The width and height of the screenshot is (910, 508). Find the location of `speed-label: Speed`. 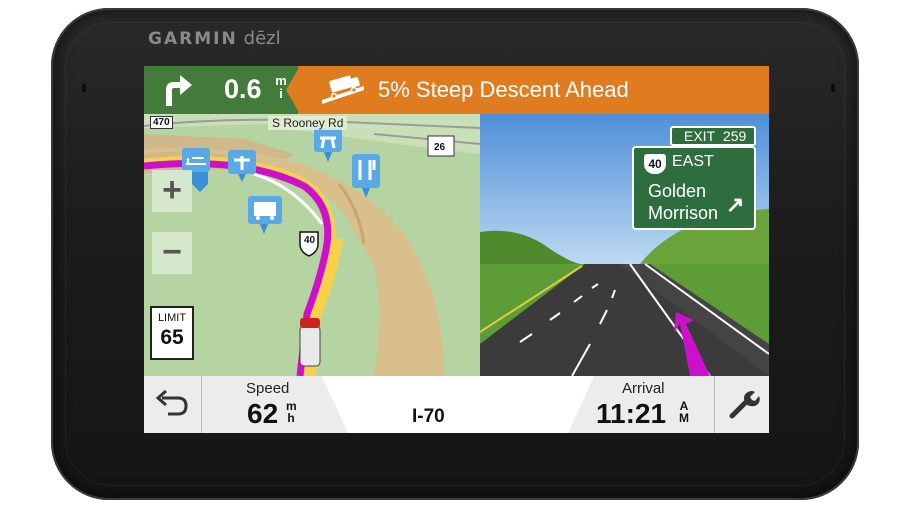

speed-label: Speed is located at coordinates (268, 388).